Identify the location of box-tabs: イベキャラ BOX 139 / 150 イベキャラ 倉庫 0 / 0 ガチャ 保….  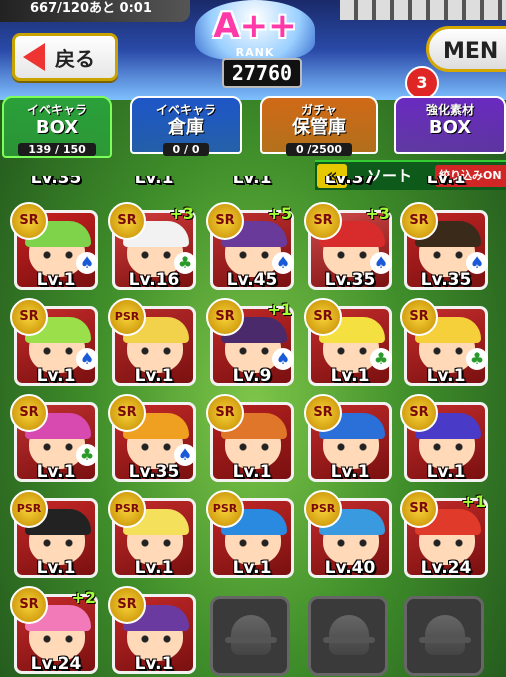
(253, 127).